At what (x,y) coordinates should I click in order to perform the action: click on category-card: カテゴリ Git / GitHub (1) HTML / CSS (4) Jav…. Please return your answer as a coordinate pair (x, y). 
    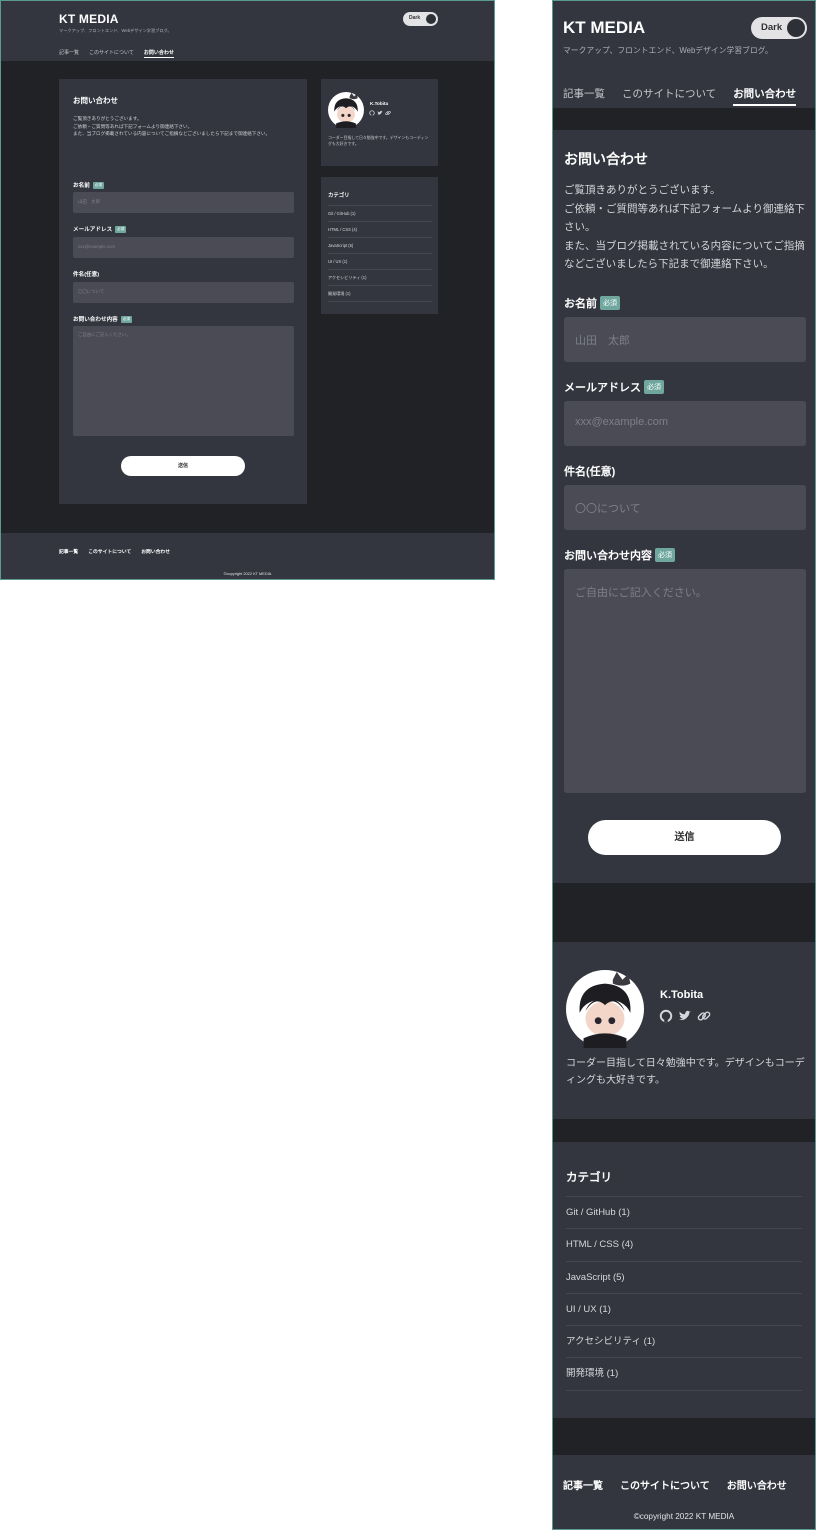
    Looking at the image, I should click on (379, 245).